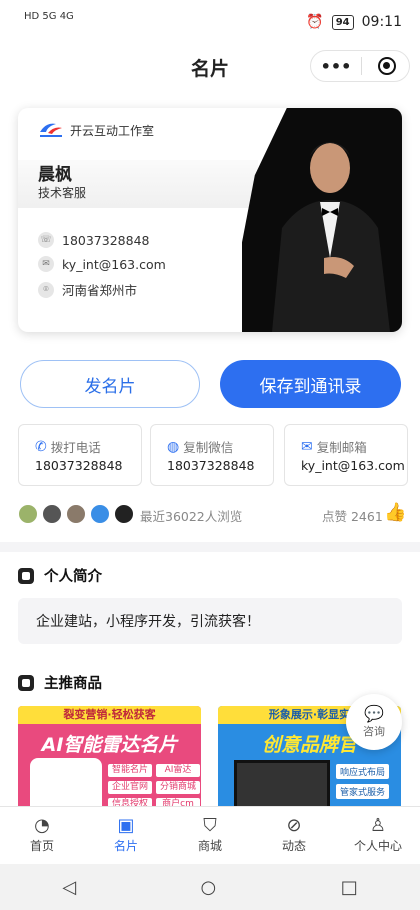  What do you see at coordinates (209, 846) in the screenshot?
I see `tab-label: 商城` at bounding box center [209, 846].